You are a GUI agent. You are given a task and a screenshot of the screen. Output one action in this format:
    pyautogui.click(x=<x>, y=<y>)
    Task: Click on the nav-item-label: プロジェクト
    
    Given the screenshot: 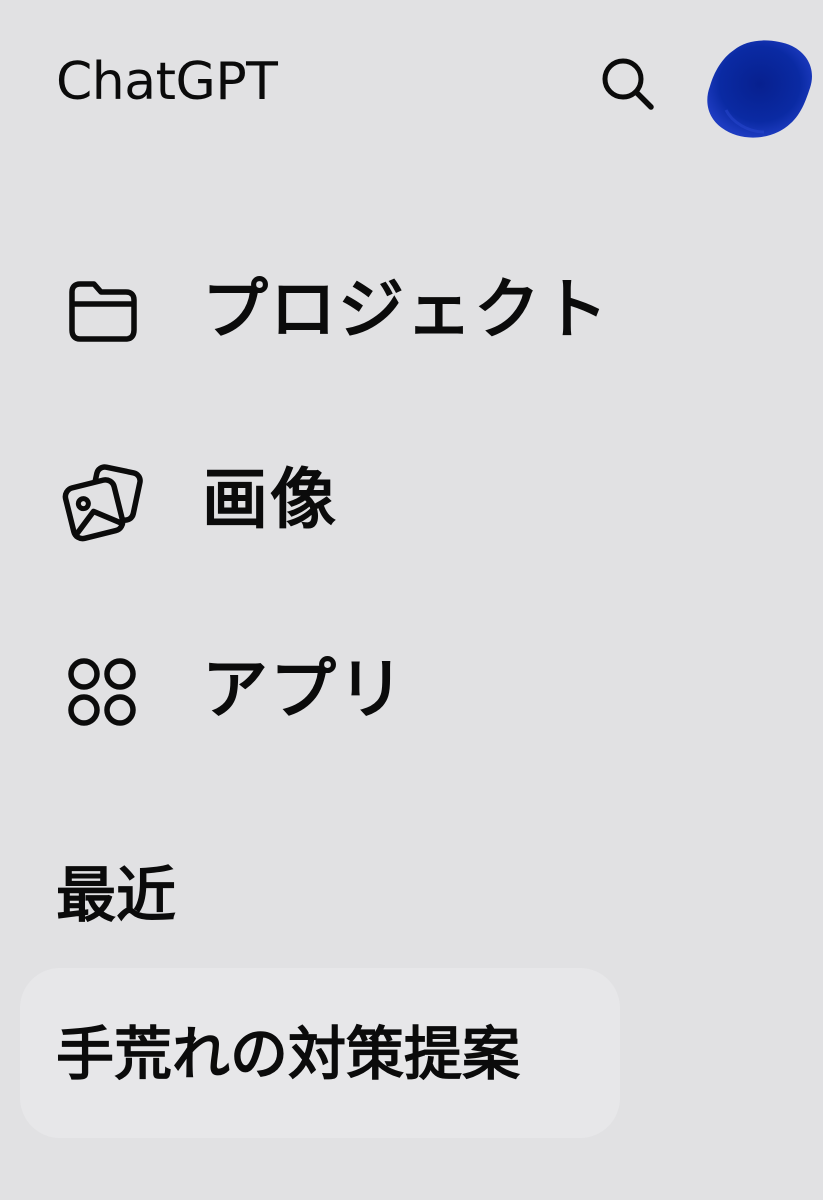 What is the action you would take?
    pyautogui.click(x=406, y=309)
    